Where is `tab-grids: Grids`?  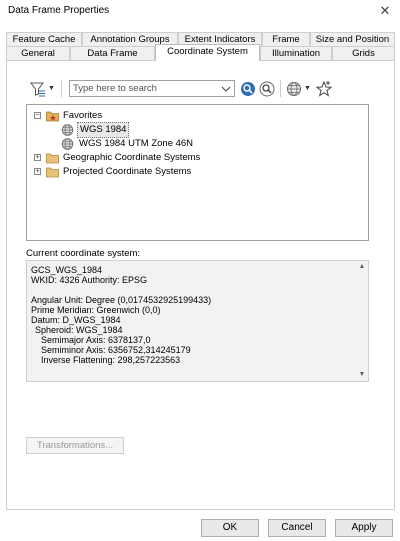 tab-grids: Grids is located at coordinates (363, 53).